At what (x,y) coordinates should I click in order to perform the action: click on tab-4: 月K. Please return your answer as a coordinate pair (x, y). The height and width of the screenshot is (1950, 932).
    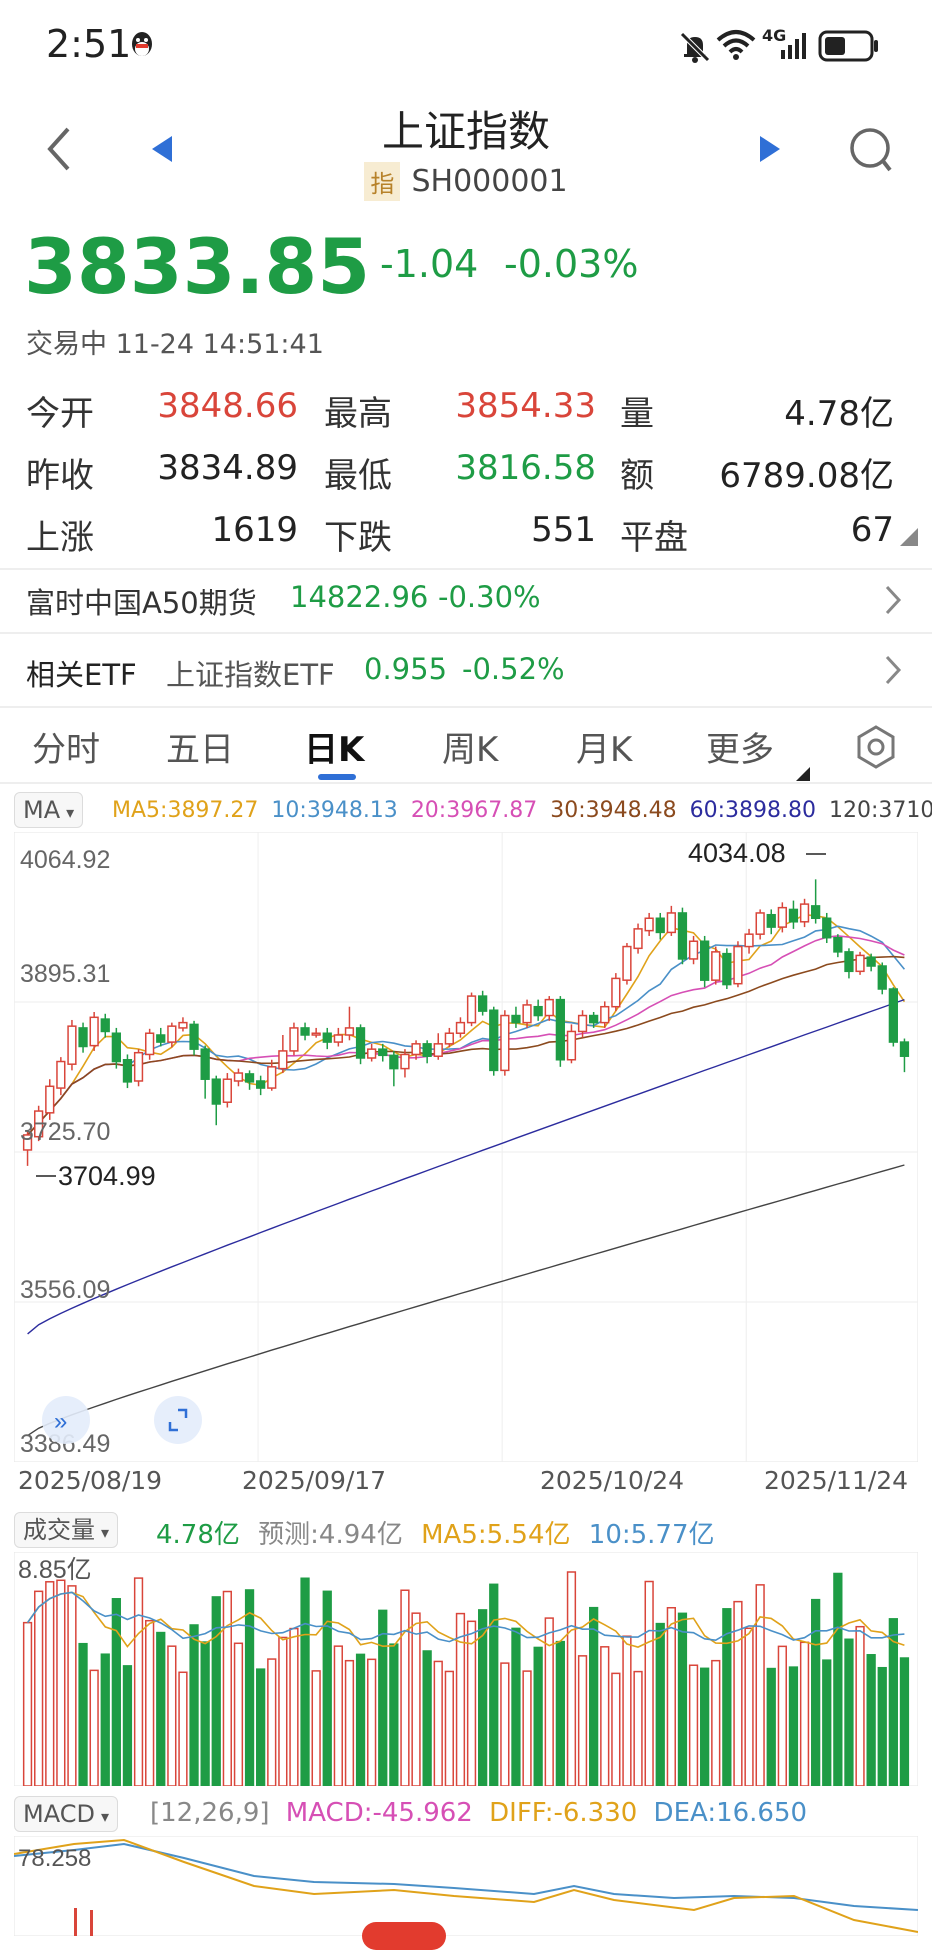
    Looking at the image, I should click on (604, 746).